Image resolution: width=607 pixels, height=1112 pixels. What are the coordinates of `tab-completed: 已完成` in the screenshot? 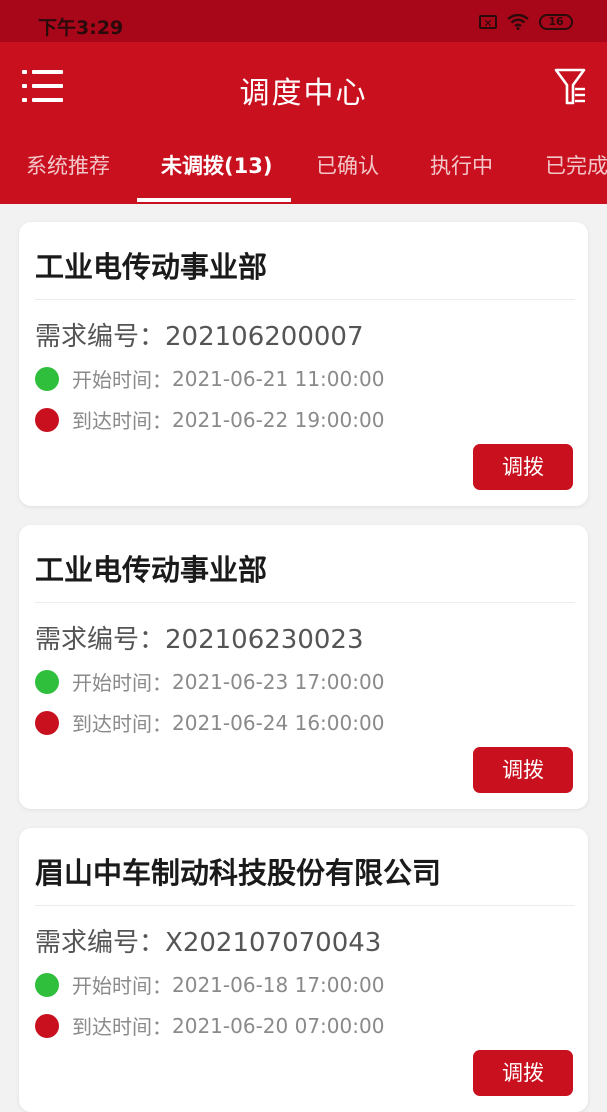 It's located at (576, 165).